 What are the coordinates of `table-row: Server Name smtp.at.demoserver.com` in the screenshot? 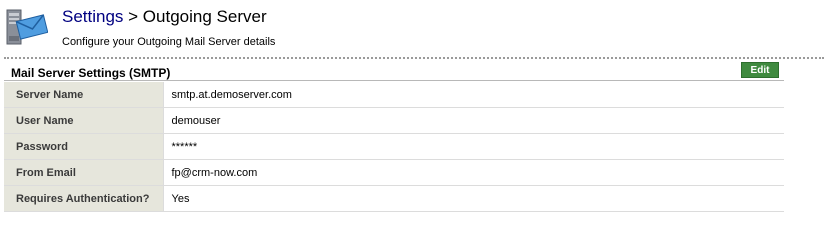 It's located at (394, 95).